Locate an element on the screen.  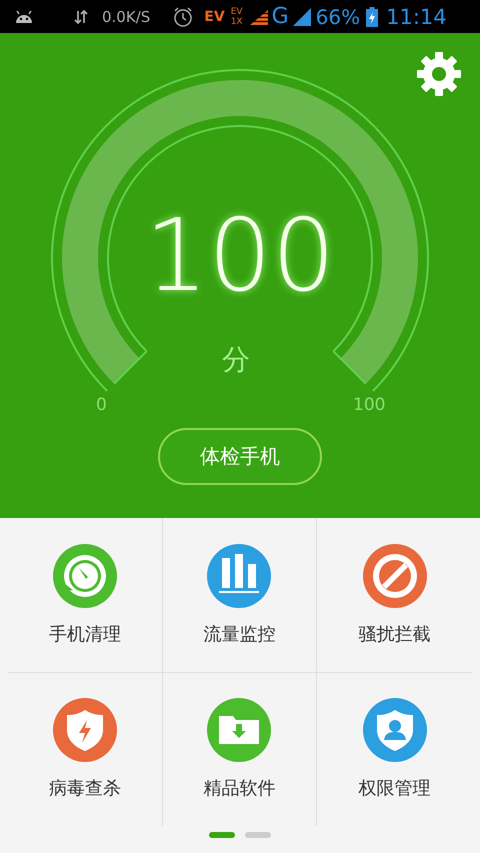
network-speed: 0.0K/S is located at coordinates (126, 17).